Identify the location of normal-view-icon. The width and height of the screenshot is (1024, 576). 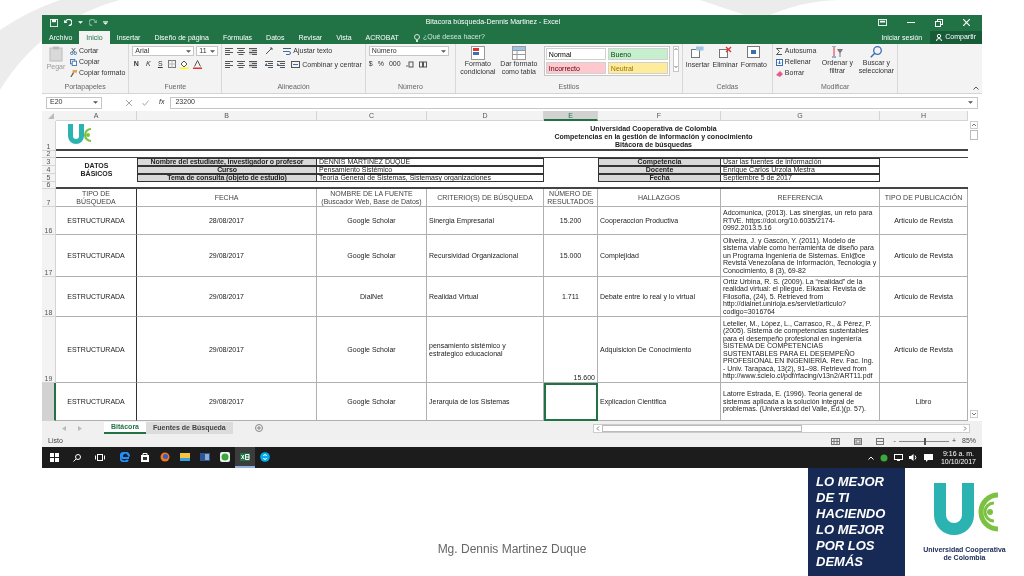
(835, 441).